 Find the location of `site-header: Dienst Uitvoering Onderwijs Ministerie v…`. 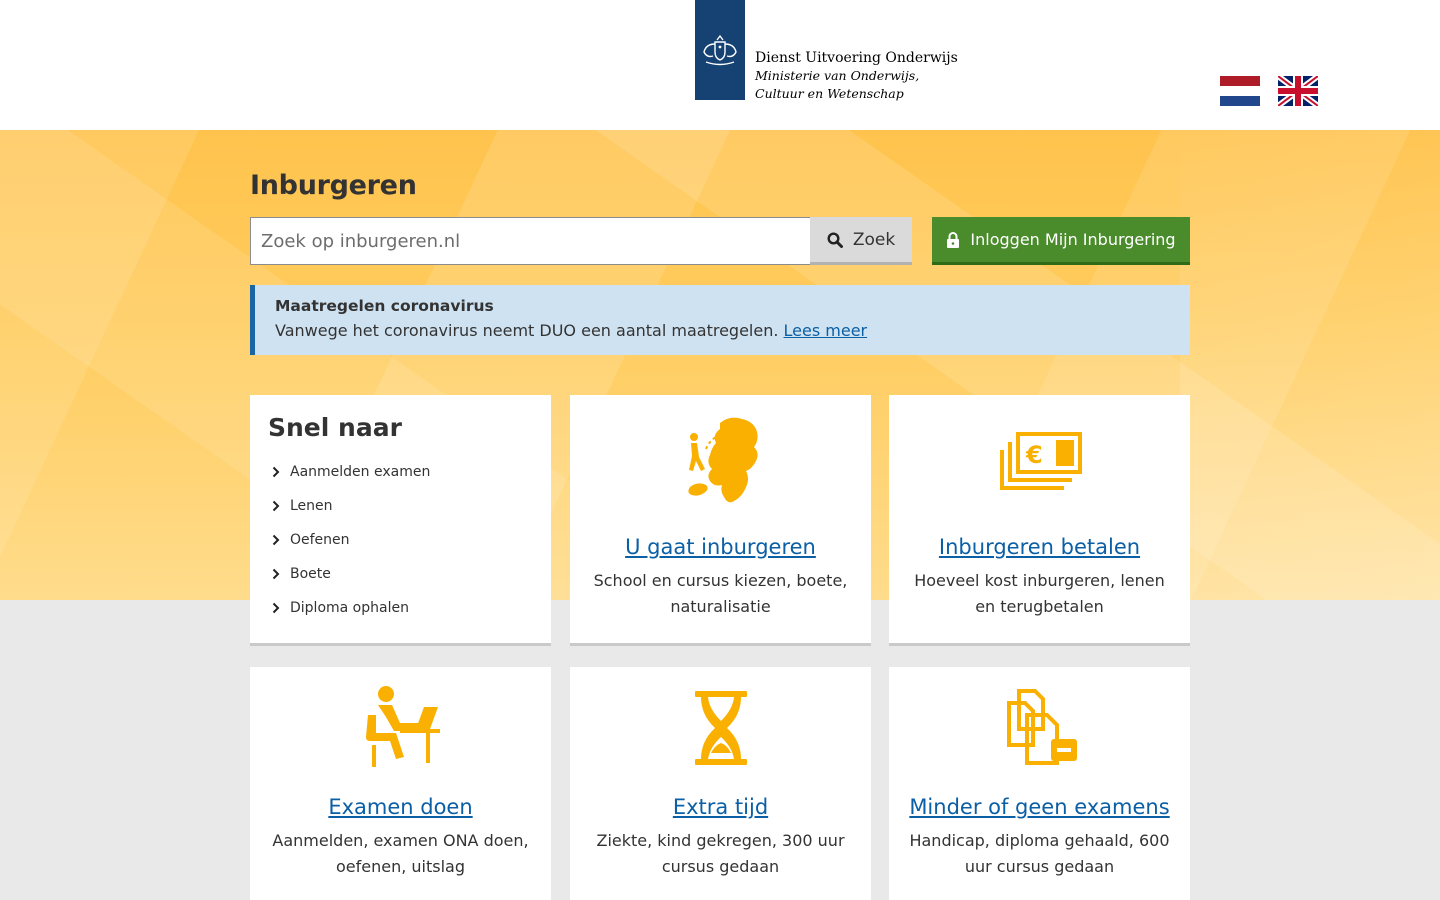

site-header: Dienst Uitvoering Onderwijs Ministerie v… is located at coordinates (720, 65).